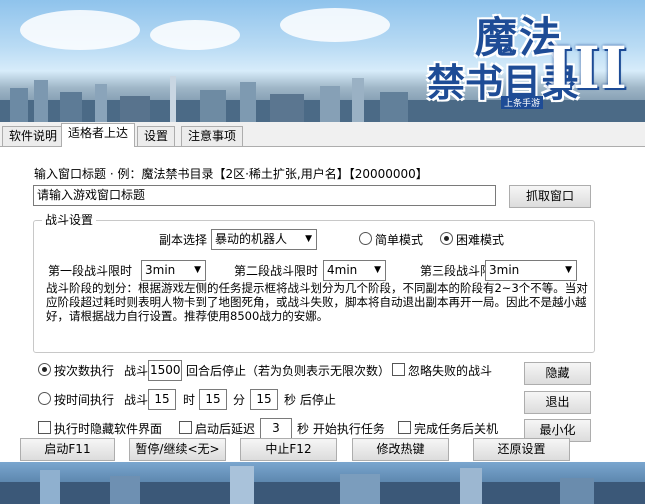 This screenshot has height=504, width=645. What do you see at coordinates (33, 136) in the screenshot?
I see `tab-software-info: 软件说明` at bounding box center [33, 136].